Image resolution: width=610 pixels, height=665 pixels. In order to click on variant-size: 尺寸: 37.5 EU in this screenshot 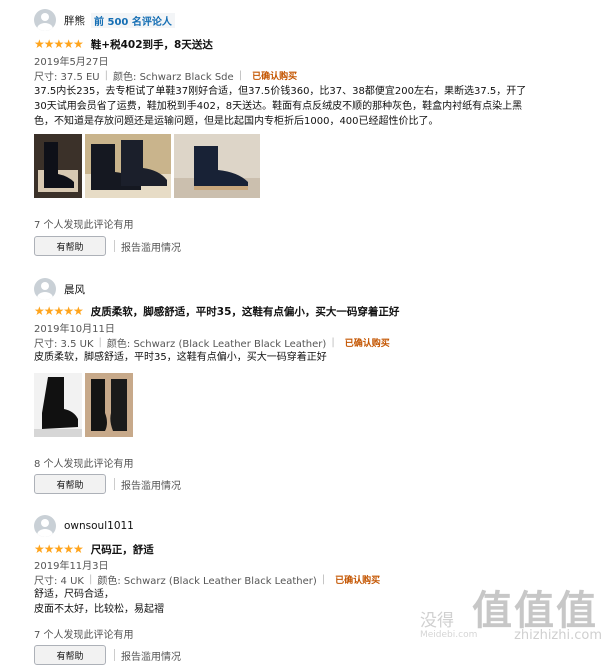, I will do `click(67, 75)`.